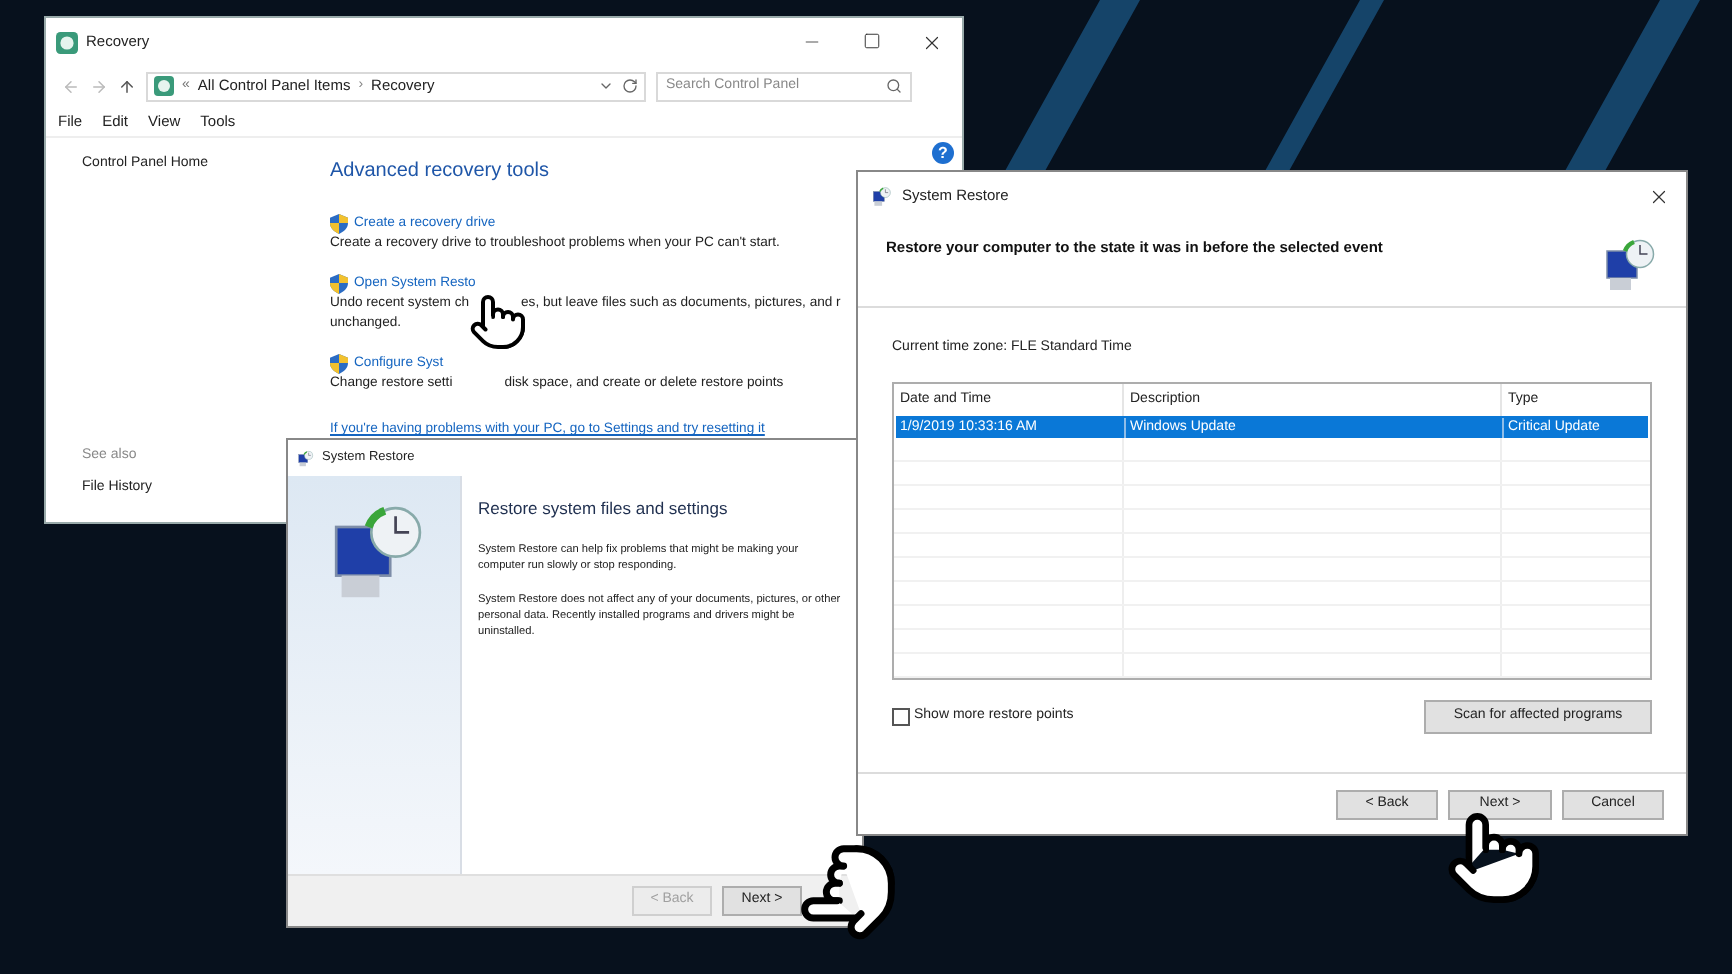 The width and height of the screenshot is (1732, 974). I want to click on up-arrow-icon, so click(127, 86).